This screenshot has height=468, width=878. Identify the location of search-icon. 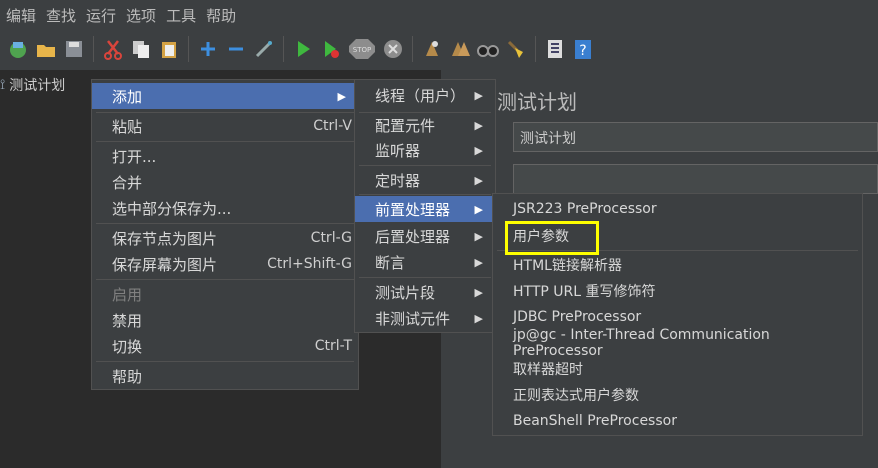
(488, 49).